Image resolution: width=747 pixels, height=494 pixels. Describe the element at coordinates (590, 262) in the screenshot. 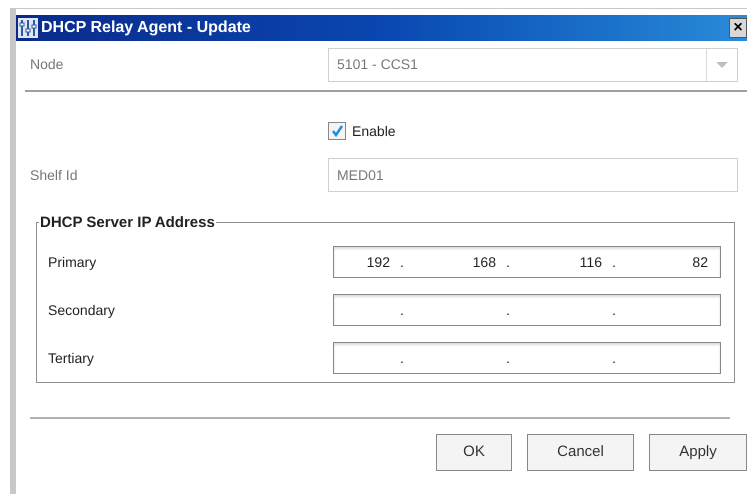

I see `ip-octet: 116` at that location.